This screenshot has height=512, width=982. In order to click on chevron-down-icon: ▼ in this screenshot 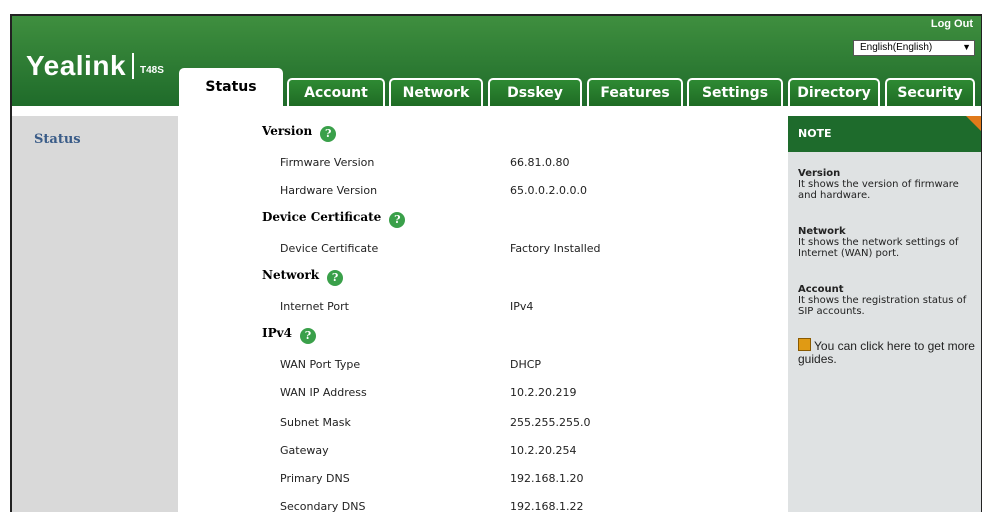, I will do `click(966, 47)`.